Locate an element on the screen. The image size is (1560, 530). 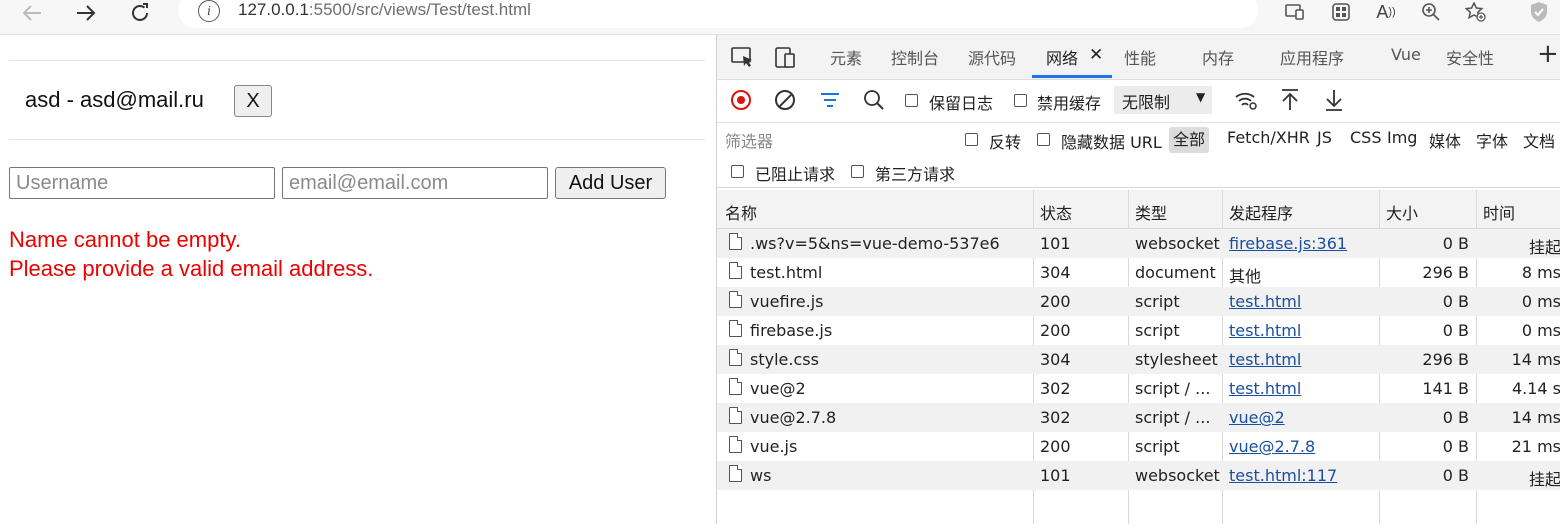
request-name: vuefire.js is located at coordinates (890, 301).